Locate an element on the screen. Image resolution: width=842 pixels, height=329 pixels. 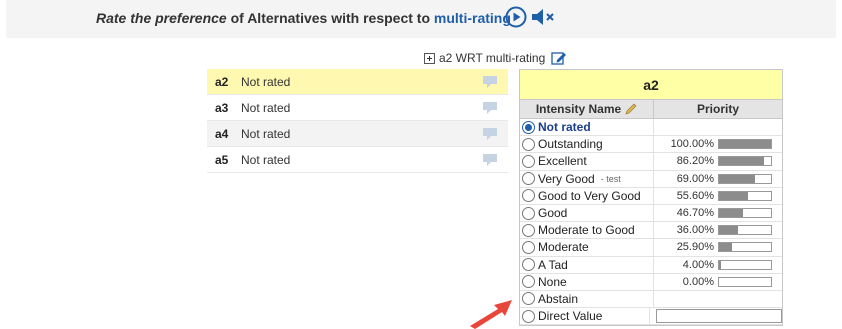
wrt-caption: a2 WRT multi-rating is located at coordinates (495, 58).